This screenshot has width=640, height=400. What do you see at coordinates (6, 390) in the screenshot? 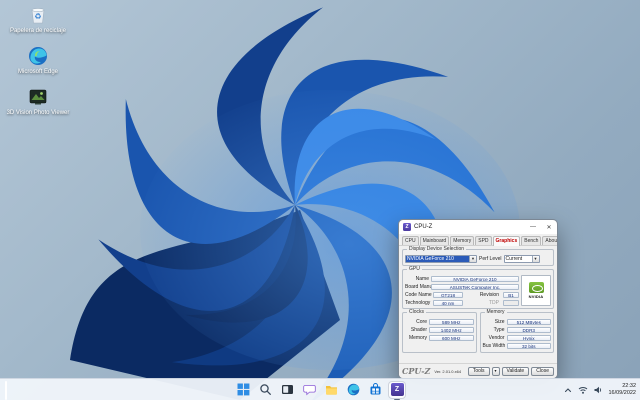
I see `widgets-icon` at bounding box center [6, 390].